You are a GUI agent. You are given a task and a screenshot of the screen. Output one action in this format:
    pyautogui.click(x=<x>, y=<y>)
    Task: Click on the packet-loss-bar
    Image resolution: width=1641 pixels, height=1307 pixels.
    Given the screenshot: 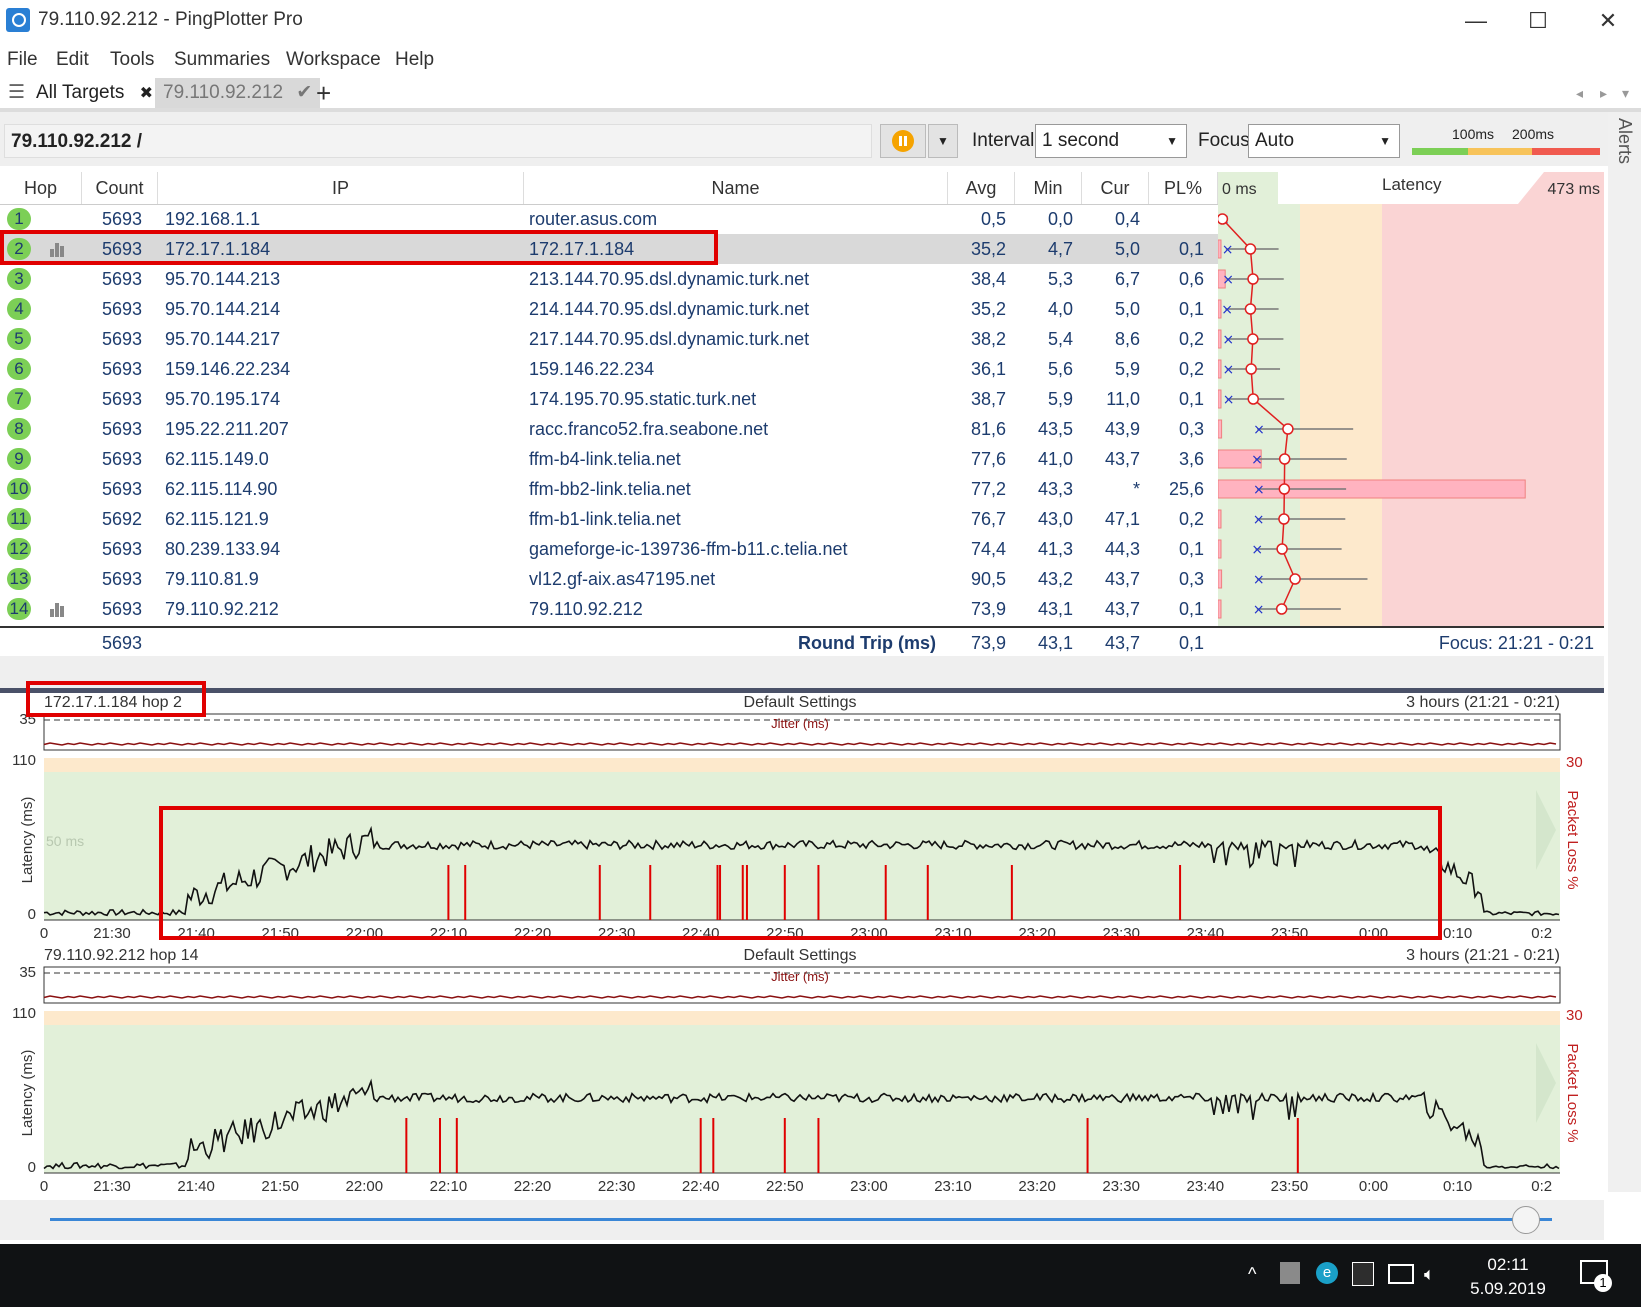 What is the action you would take?
    pyautogui.click(x=1220, y=399)
    